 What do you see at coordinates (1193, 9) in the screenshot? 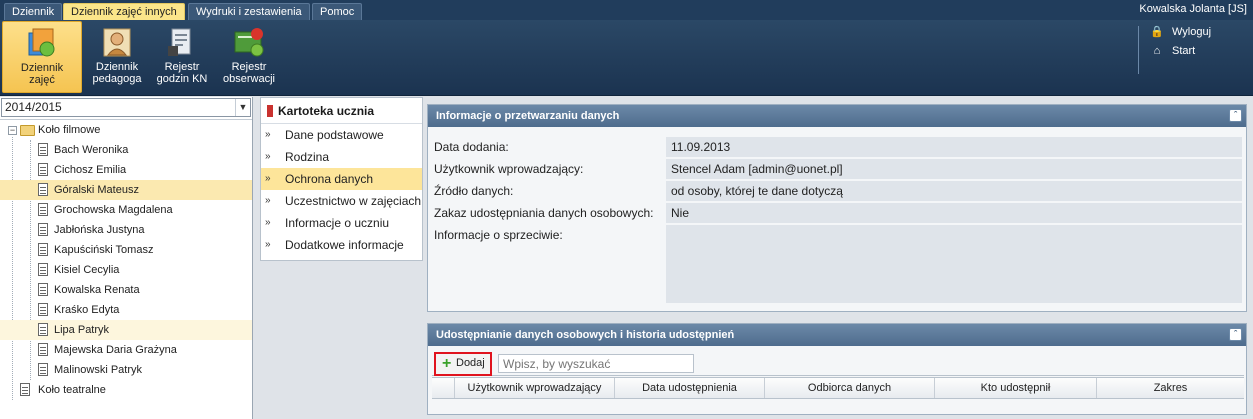
I see `user-name: Kowalska Jolanta [JS]` at bounding box center [1193, 9].